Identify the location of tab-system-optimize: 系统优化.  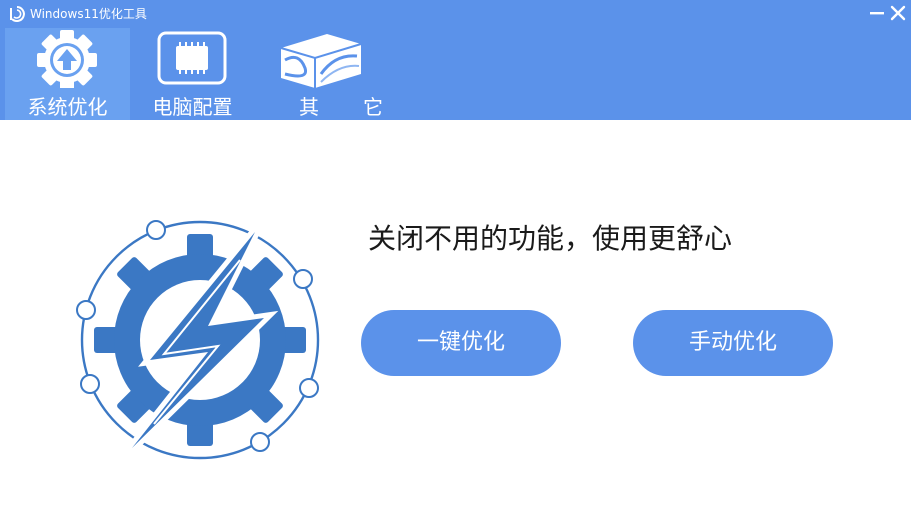
(67, 74).